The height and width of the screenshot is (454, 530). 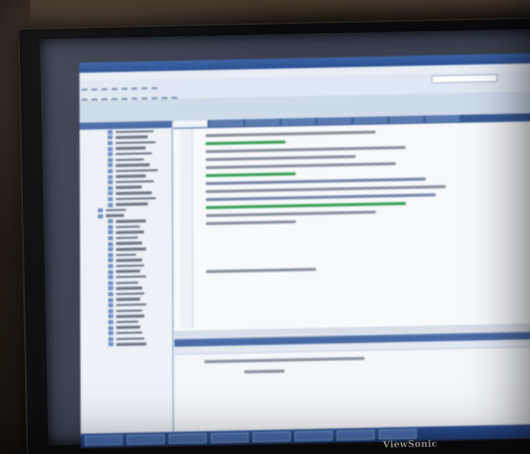 What do you see at coordinates (352, 381) in the screenshot?
I see `output-panel` at bounding box center [352, 381].